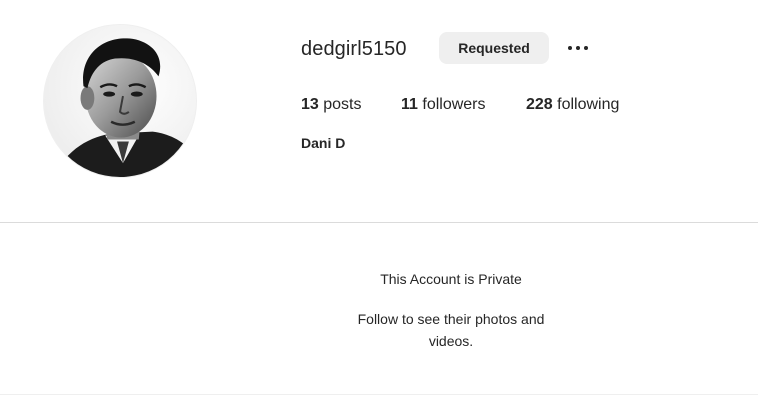  I want to click on following-link: 228 following, so click(572, 105).